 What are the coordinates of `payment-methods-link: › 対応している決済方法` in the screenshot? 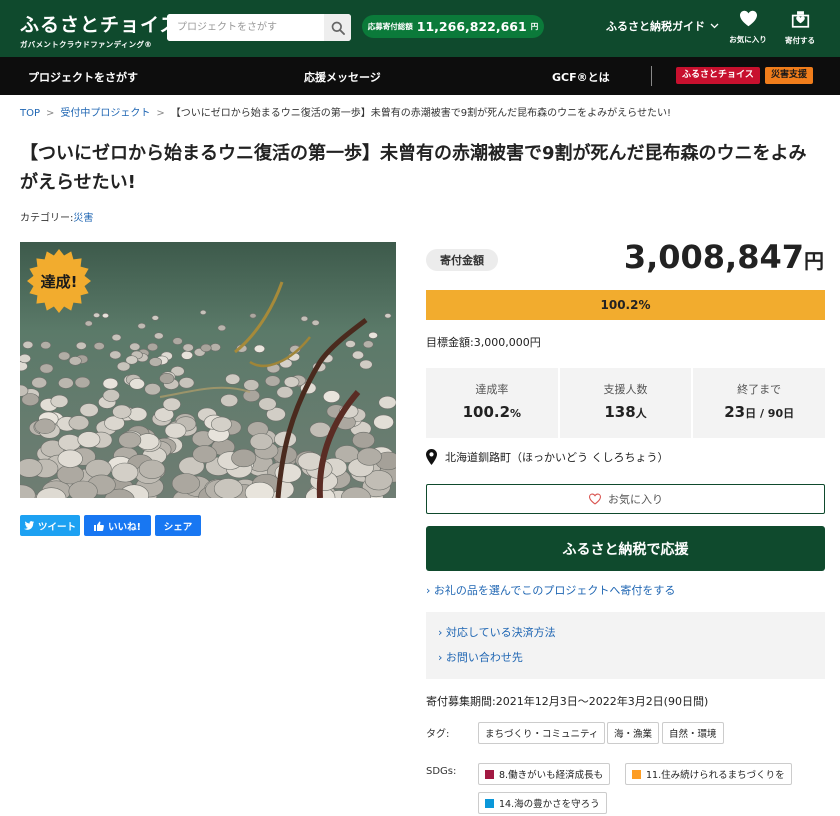 It's located at (631, 636).